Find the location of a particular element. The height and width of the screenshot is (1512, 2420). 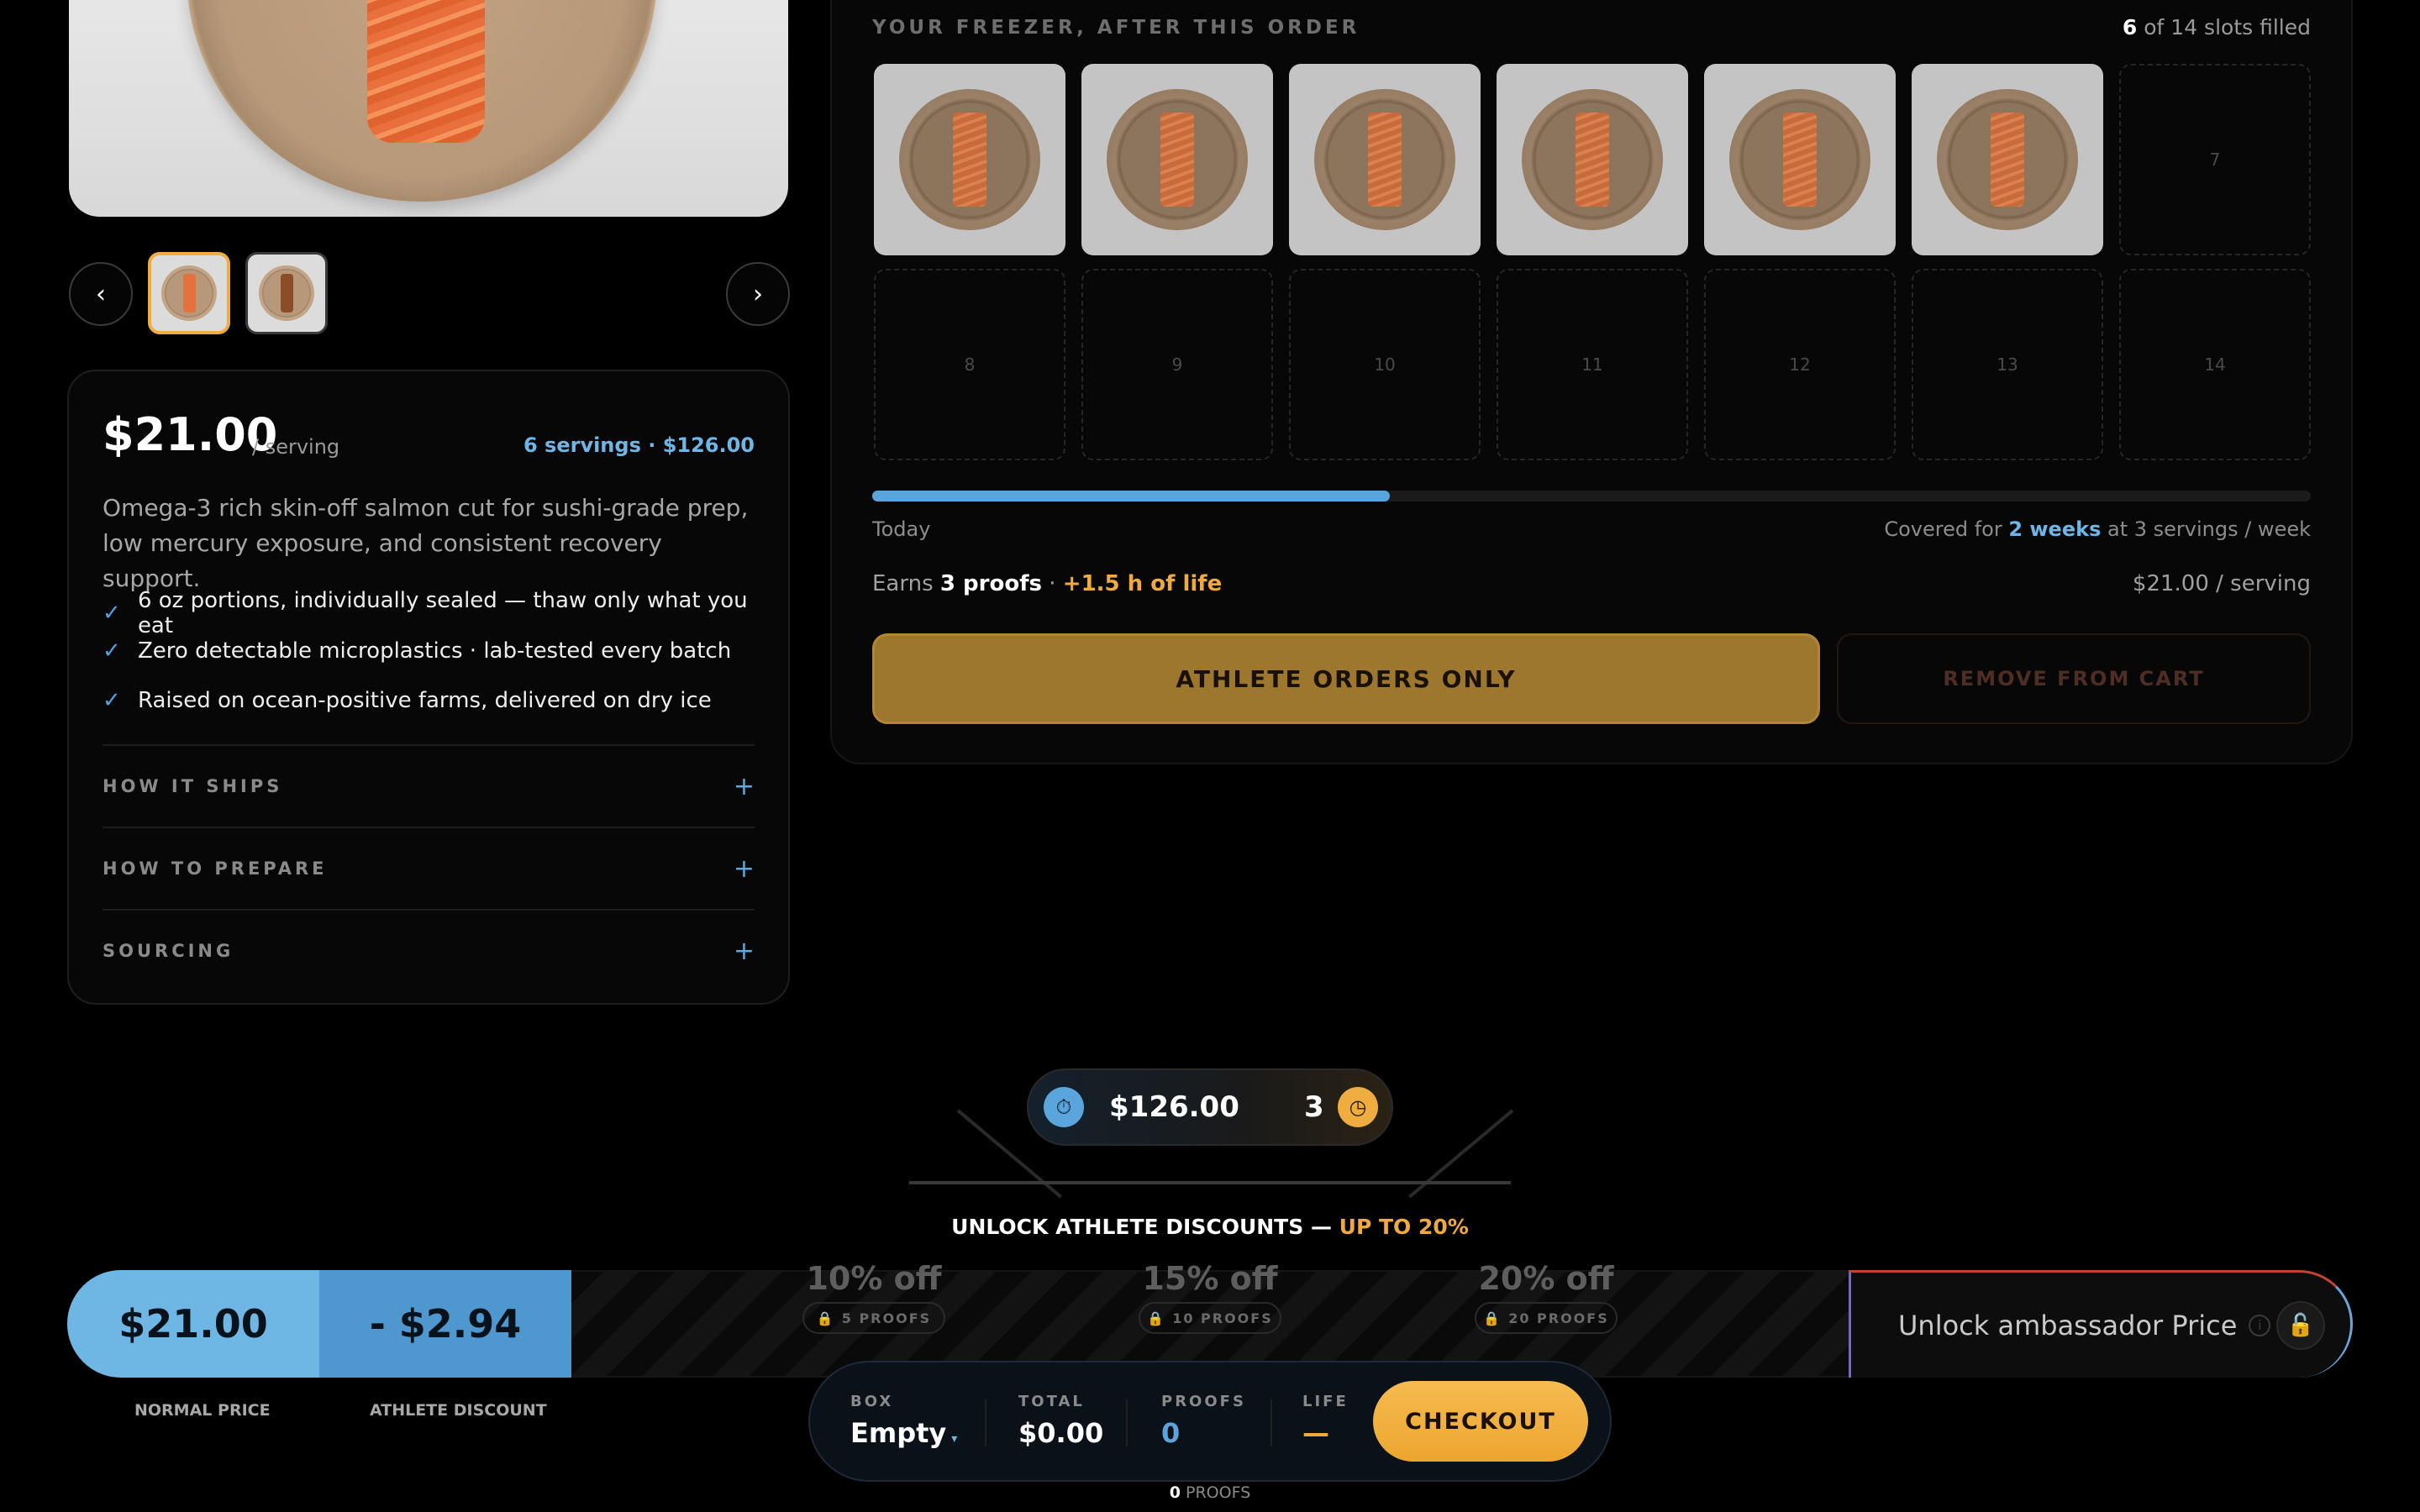

box-label: BOX is located at coordinates (872, 1401).